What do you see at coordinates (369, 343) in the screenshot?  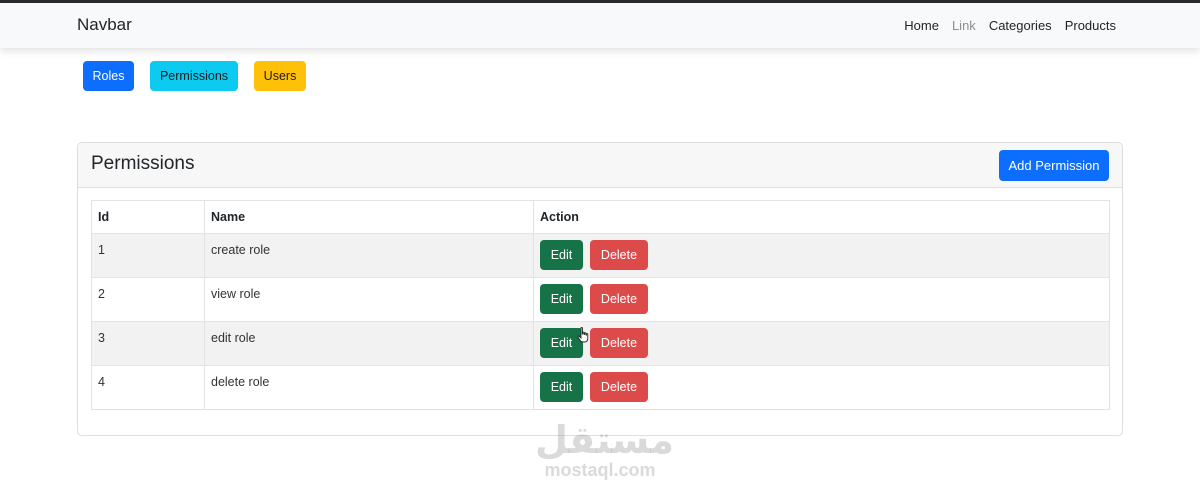 I see `cell-name: edit role` at bounding box center [369, 343].